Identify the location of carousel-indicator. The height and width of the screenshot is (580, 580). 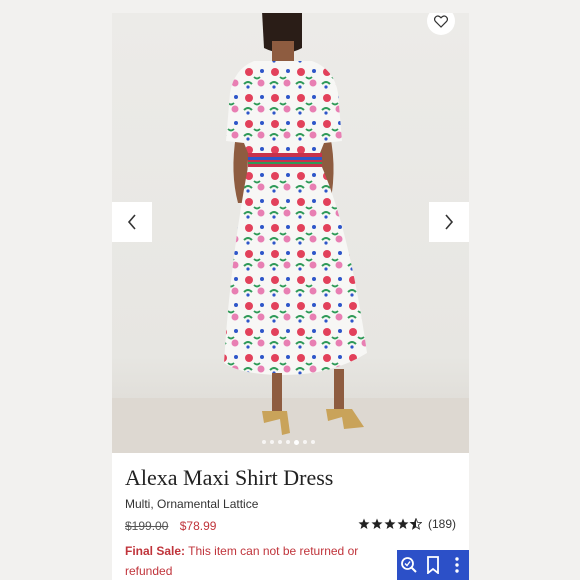
(288, 442).